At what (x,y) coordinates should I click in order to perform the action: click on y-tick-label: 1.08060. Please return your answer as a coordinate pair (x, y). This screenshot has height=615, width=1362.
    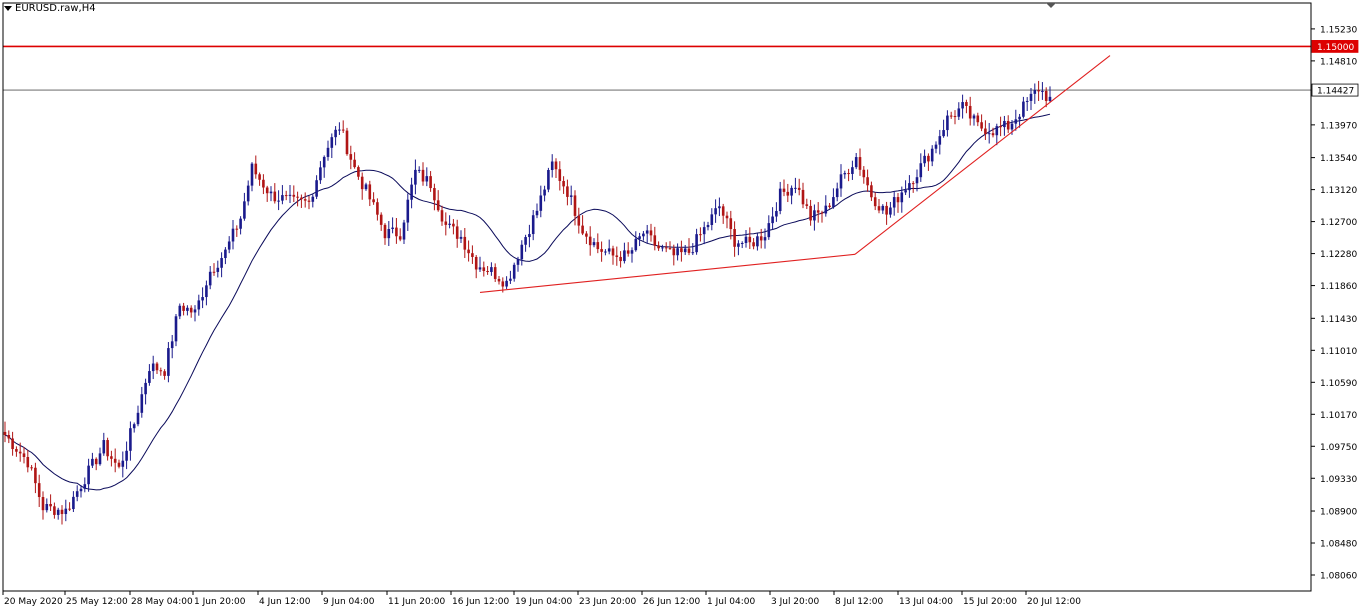
    Looking at the image, I should click on (1338, 577).